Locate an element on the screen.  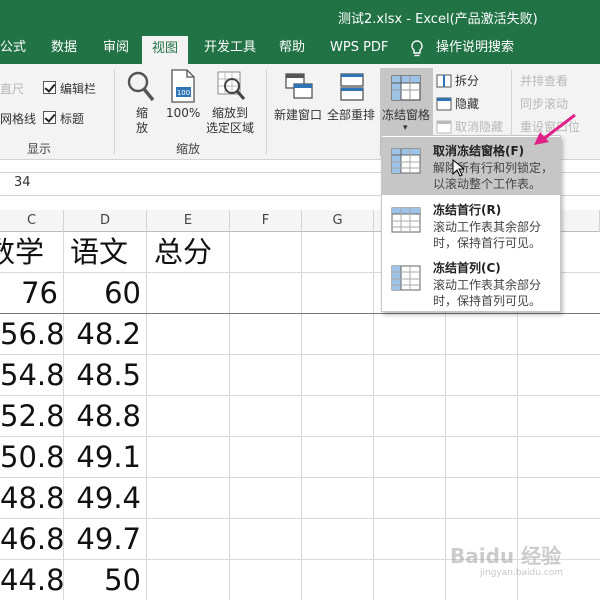
chevron-down-icon: ▾ is located at coordinates (405, 128).